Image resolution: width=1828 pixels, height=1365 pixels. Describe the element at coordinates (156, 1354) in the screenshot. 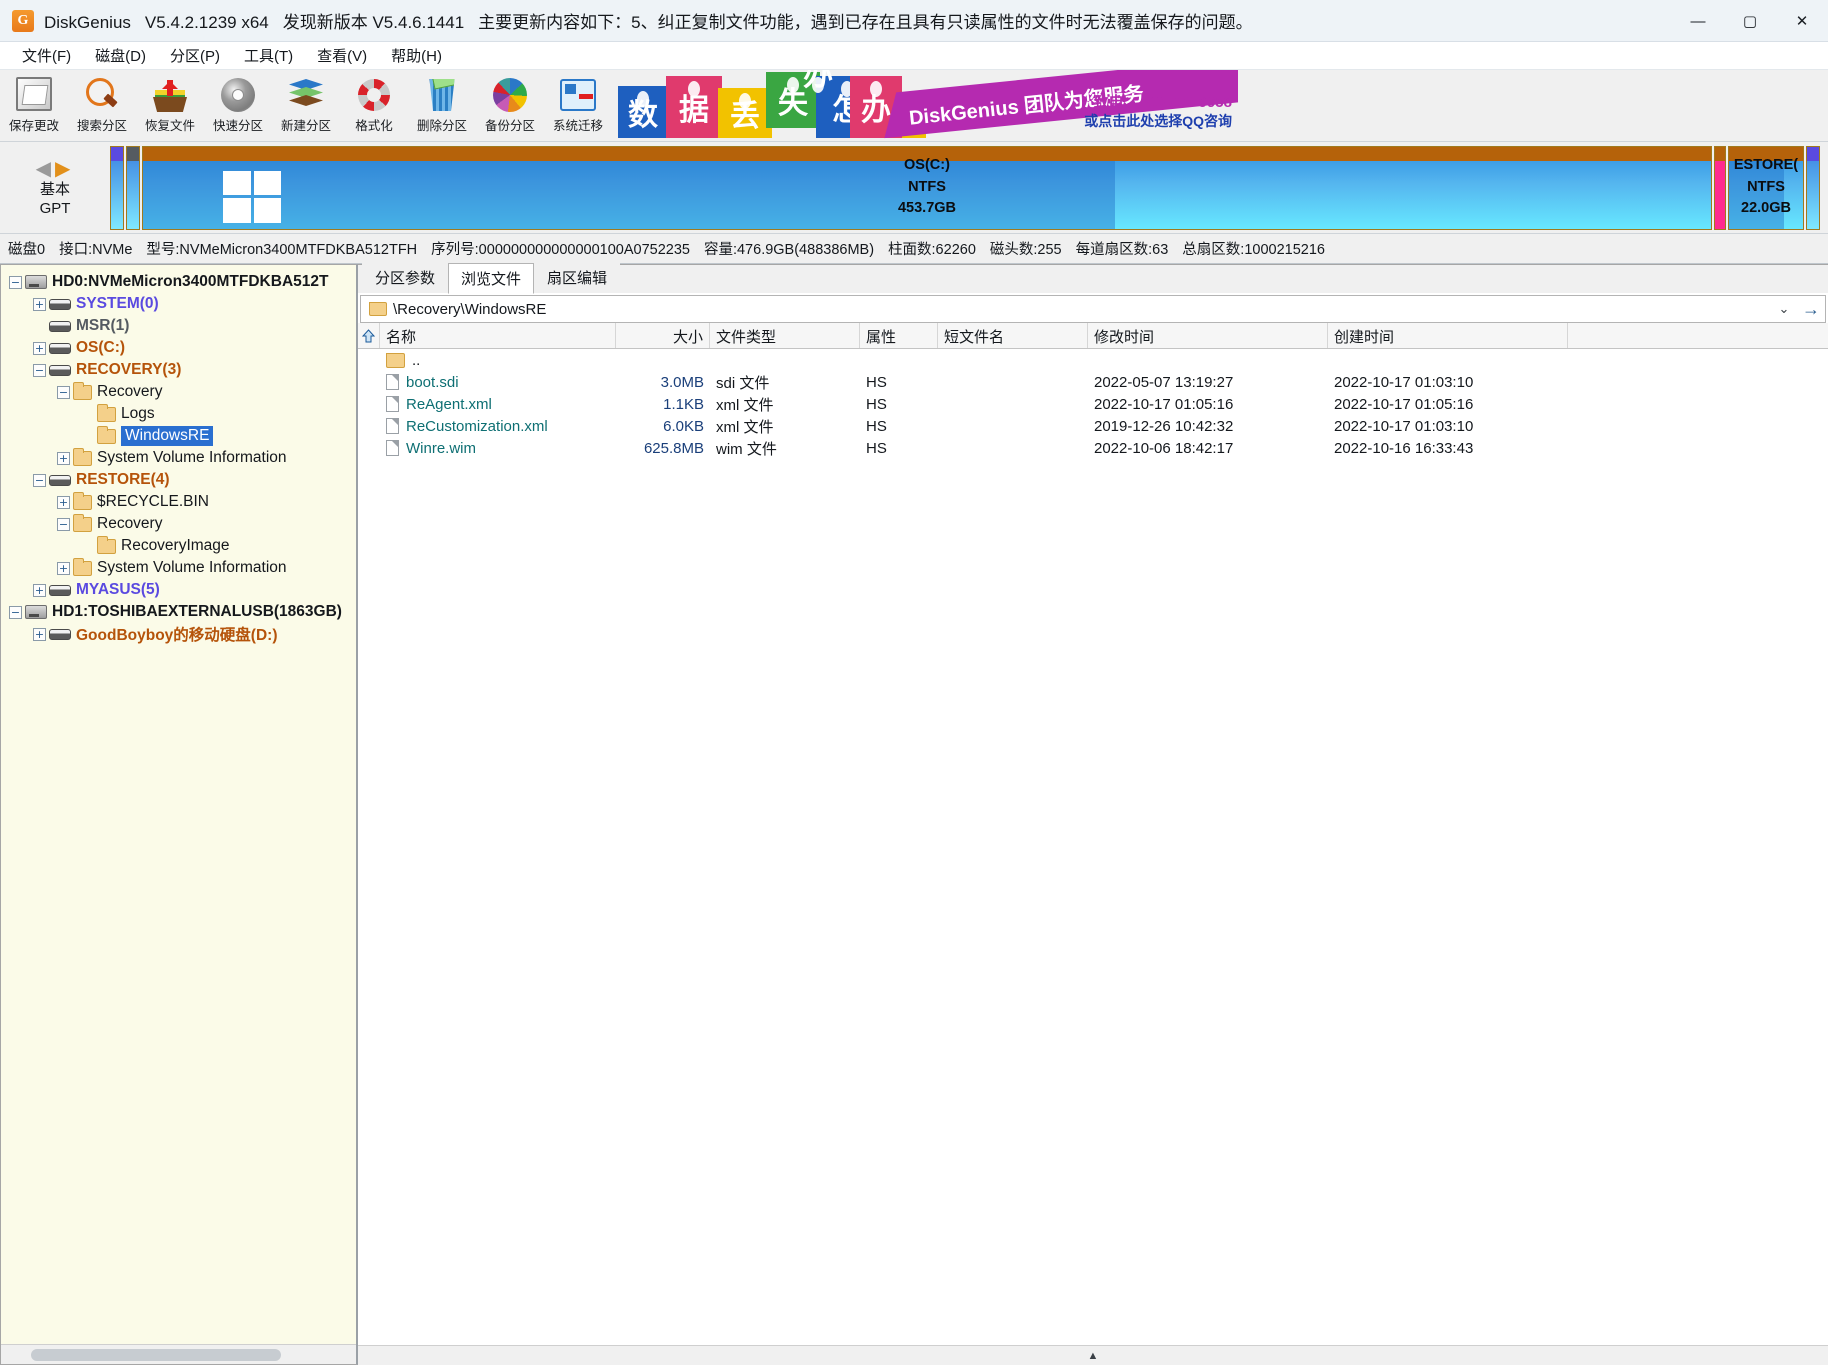

I see `tree-scrollbar-thumb` at that location.